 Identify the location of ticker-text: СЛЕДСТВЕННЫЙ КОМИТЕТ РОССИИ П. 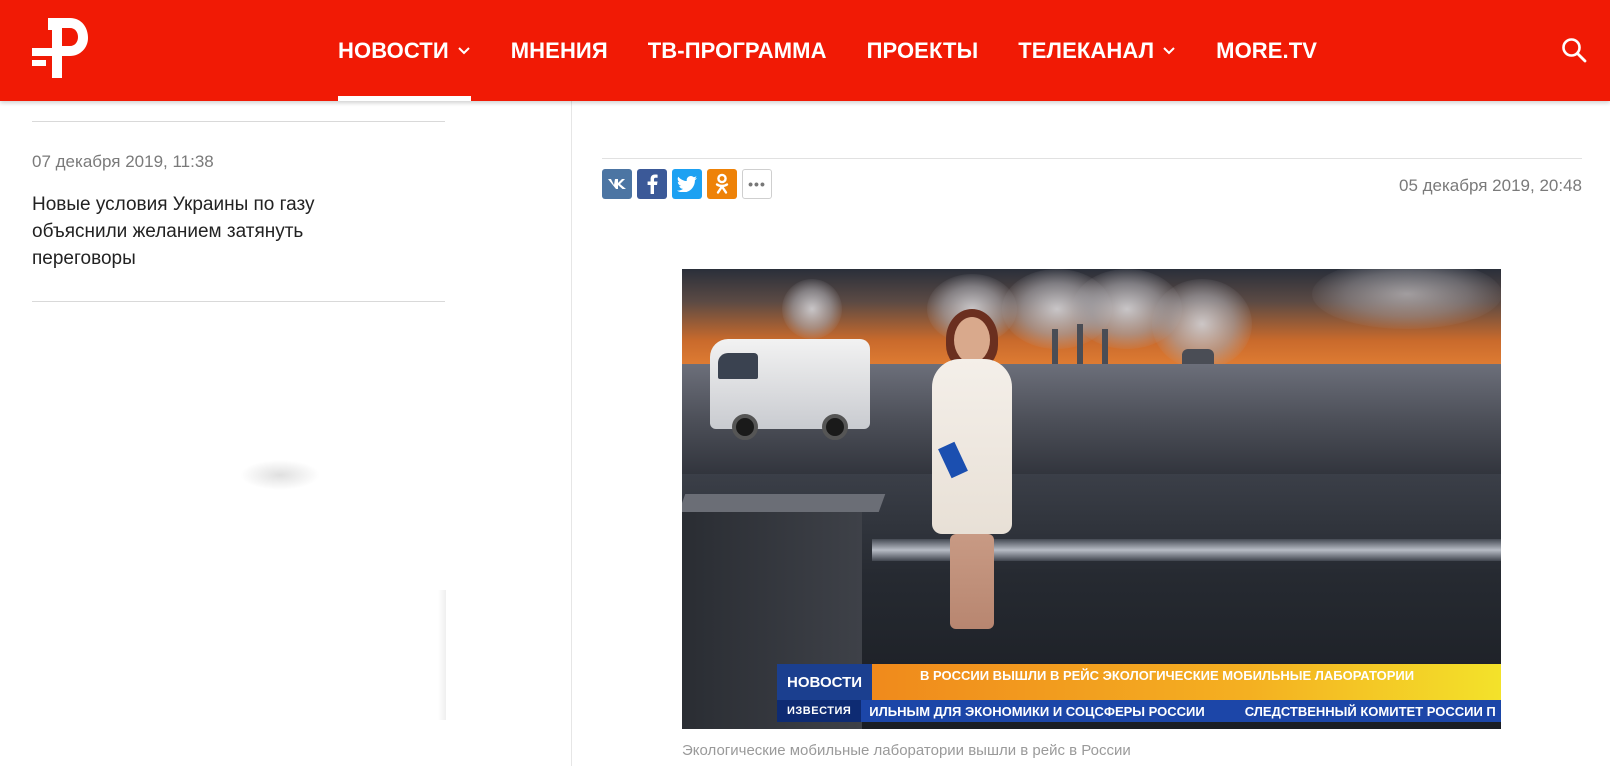
(1370, 711).